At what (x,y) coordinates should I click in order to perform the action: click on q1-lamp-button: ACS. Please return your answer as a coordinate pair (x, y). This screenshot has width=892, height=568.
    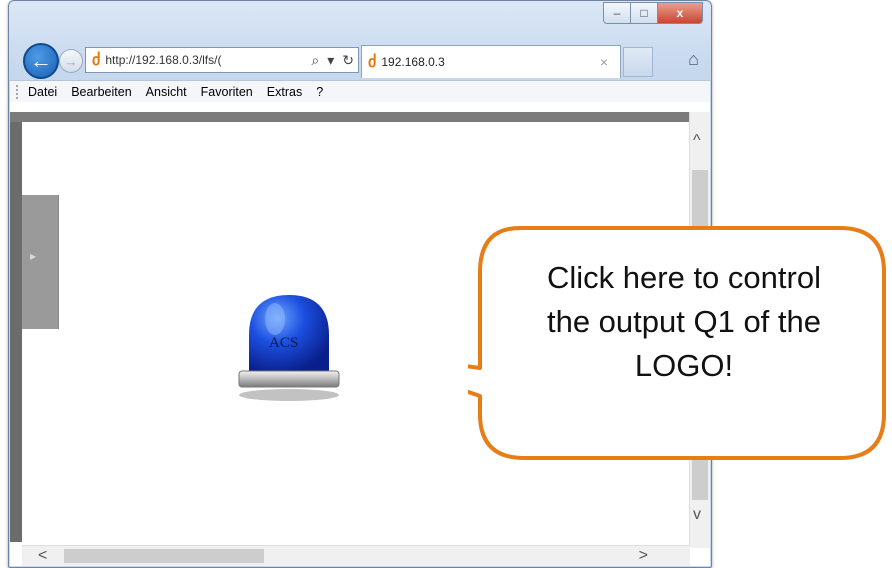
    Looking at the image, I should click on (289, 348).